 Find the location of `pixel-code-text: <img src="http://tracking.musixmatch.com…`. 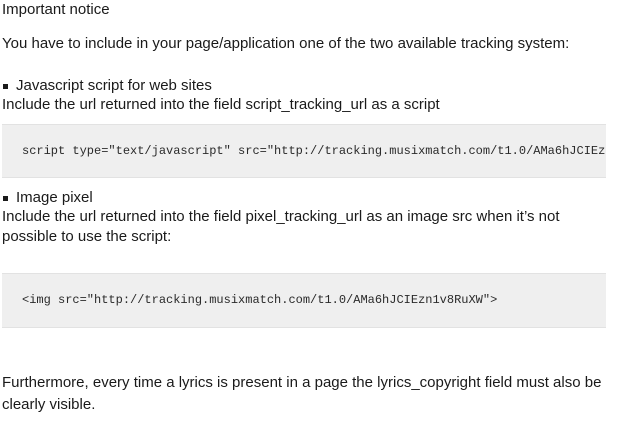

pixel-code-text: <img src="http://tracking.musixmatch.com… is located at coordinates (259, 300).